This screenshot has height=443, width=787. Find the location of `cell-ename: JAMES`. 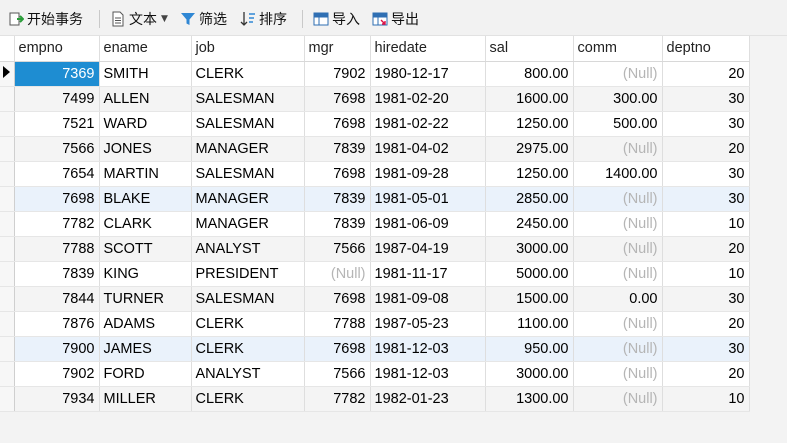

cell-ename: JAMES is located at coordinates (145, 349).